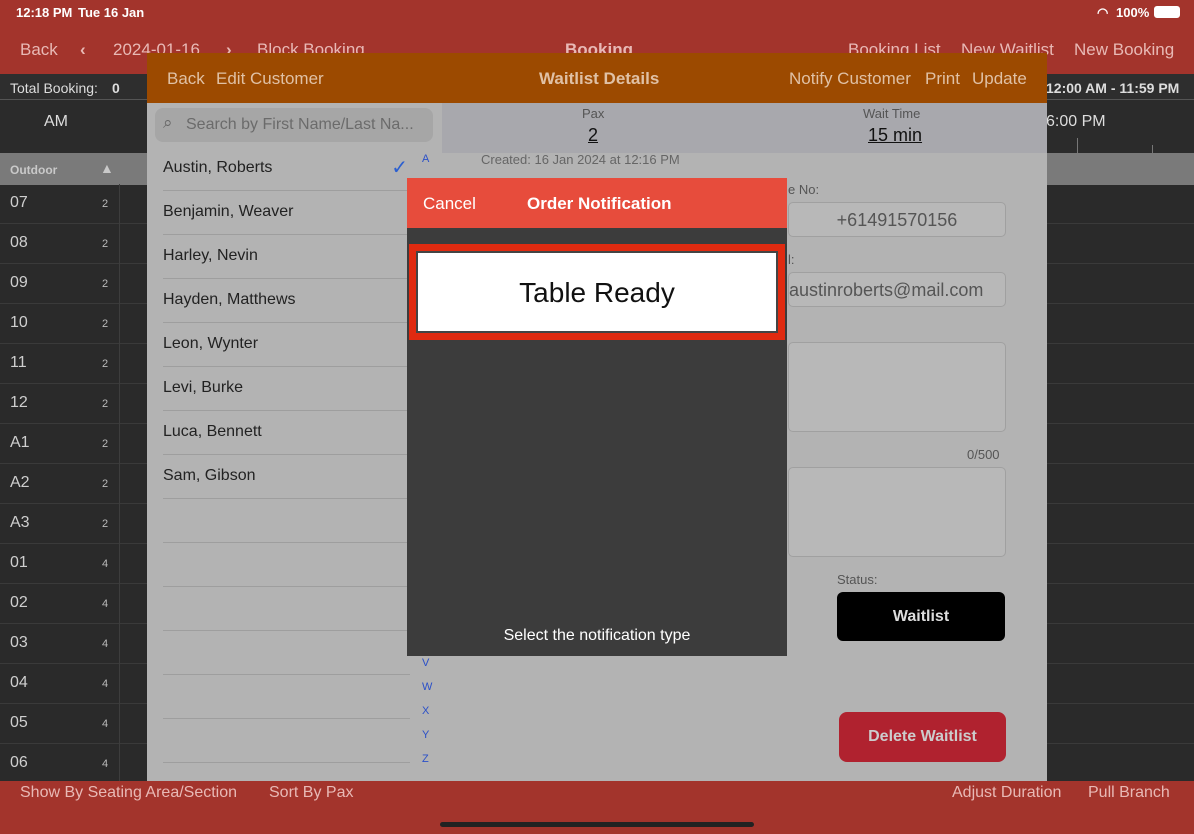 This screenshot has width=1194, height=834. What do you see at coordinates (209, 475) in the screenshot?
I see `customer-name: Sam, Gibson` at bounding box center [209, 475].